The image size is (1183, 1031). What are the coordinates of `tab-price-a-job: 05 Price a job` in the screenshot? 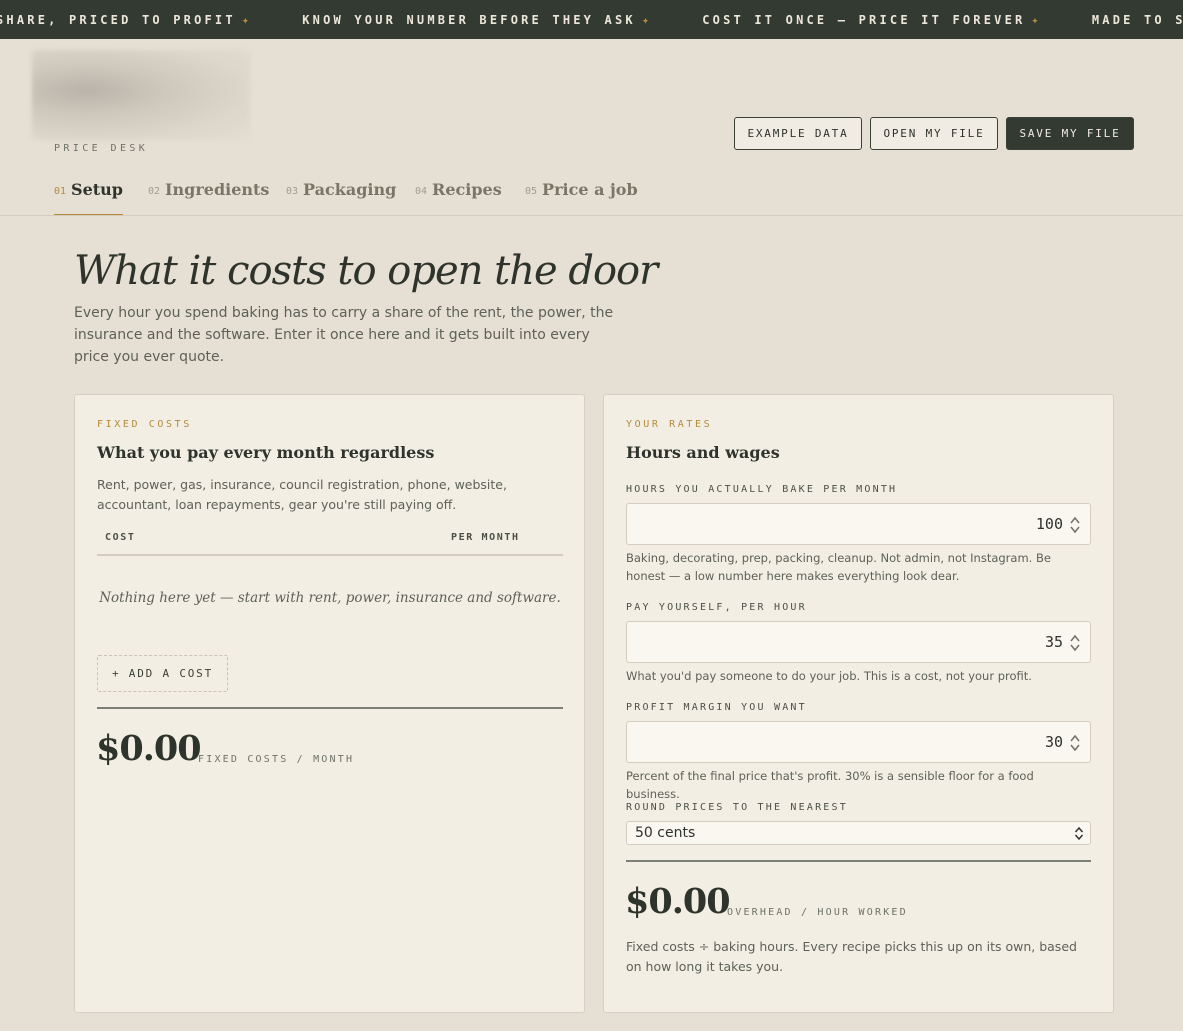 It's located at (581, 198).